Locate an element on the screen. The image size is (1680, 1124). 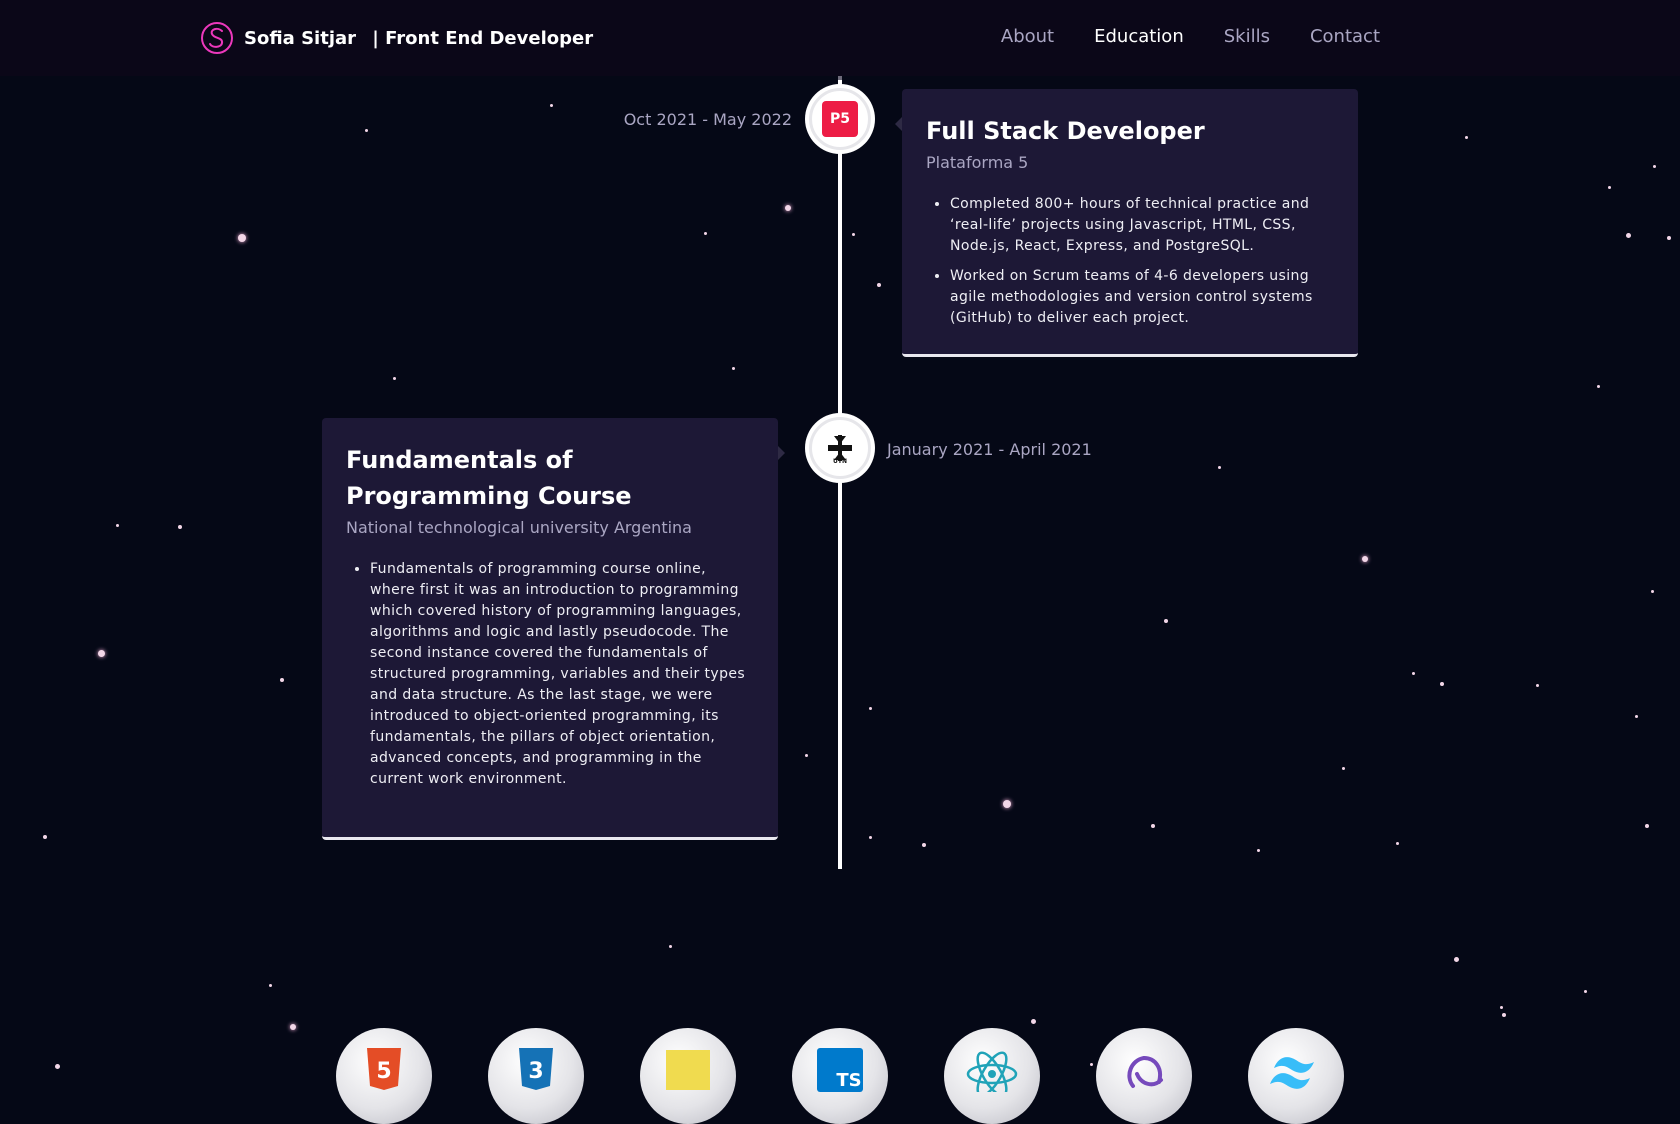
svg-text: 3 is located at coordinates (535, 1071).